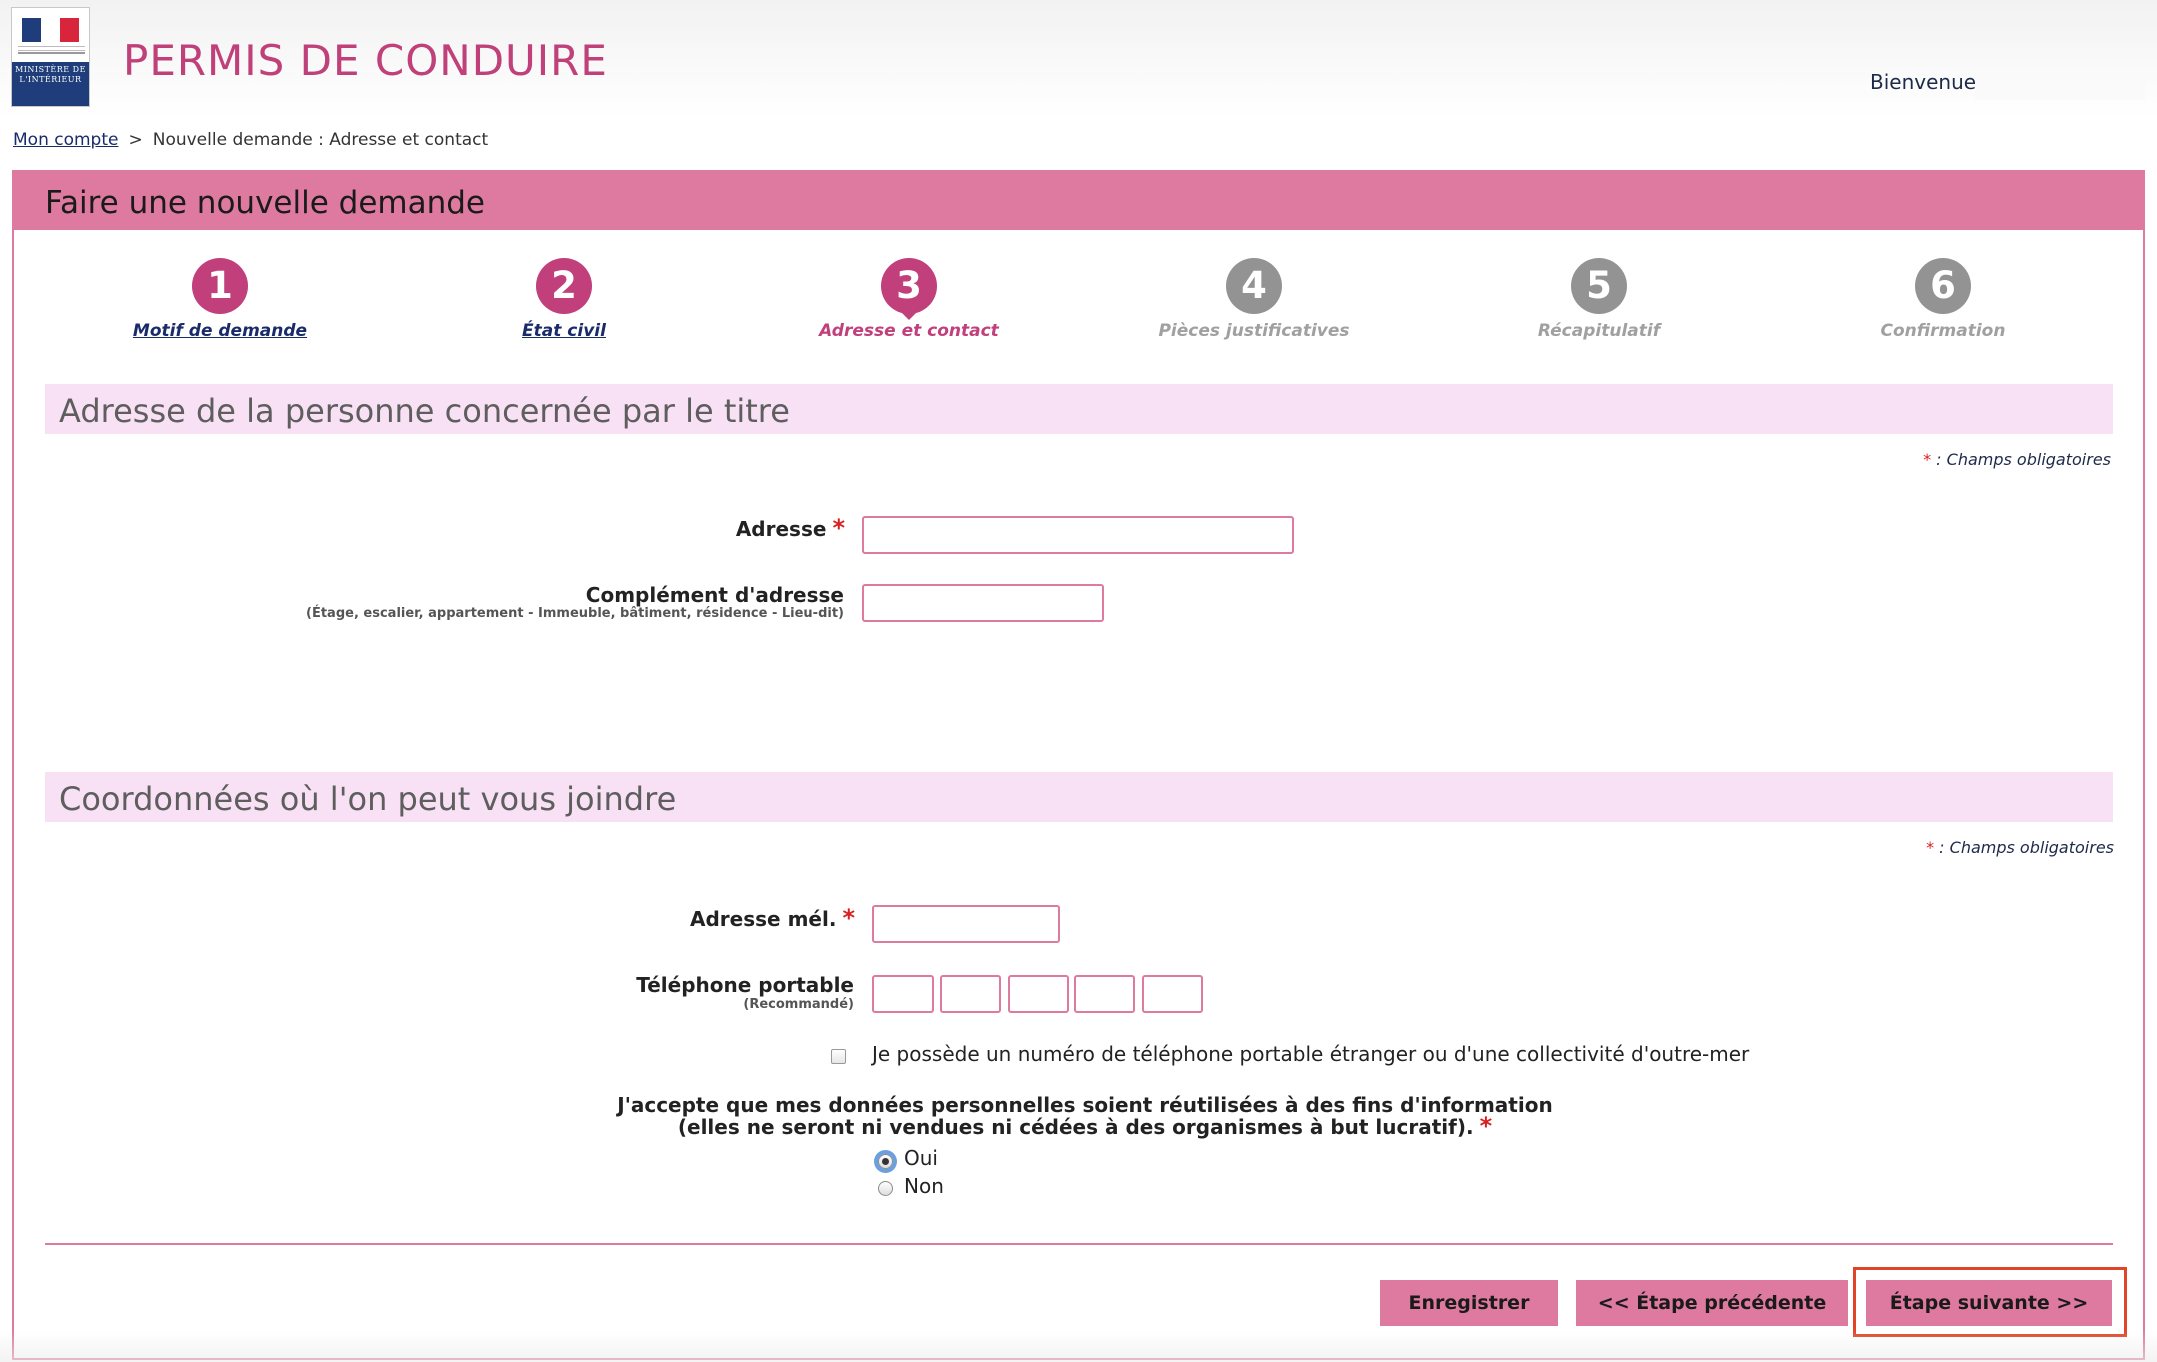  I want to click on consent-yes-label: Oui, so click(921, 1158).